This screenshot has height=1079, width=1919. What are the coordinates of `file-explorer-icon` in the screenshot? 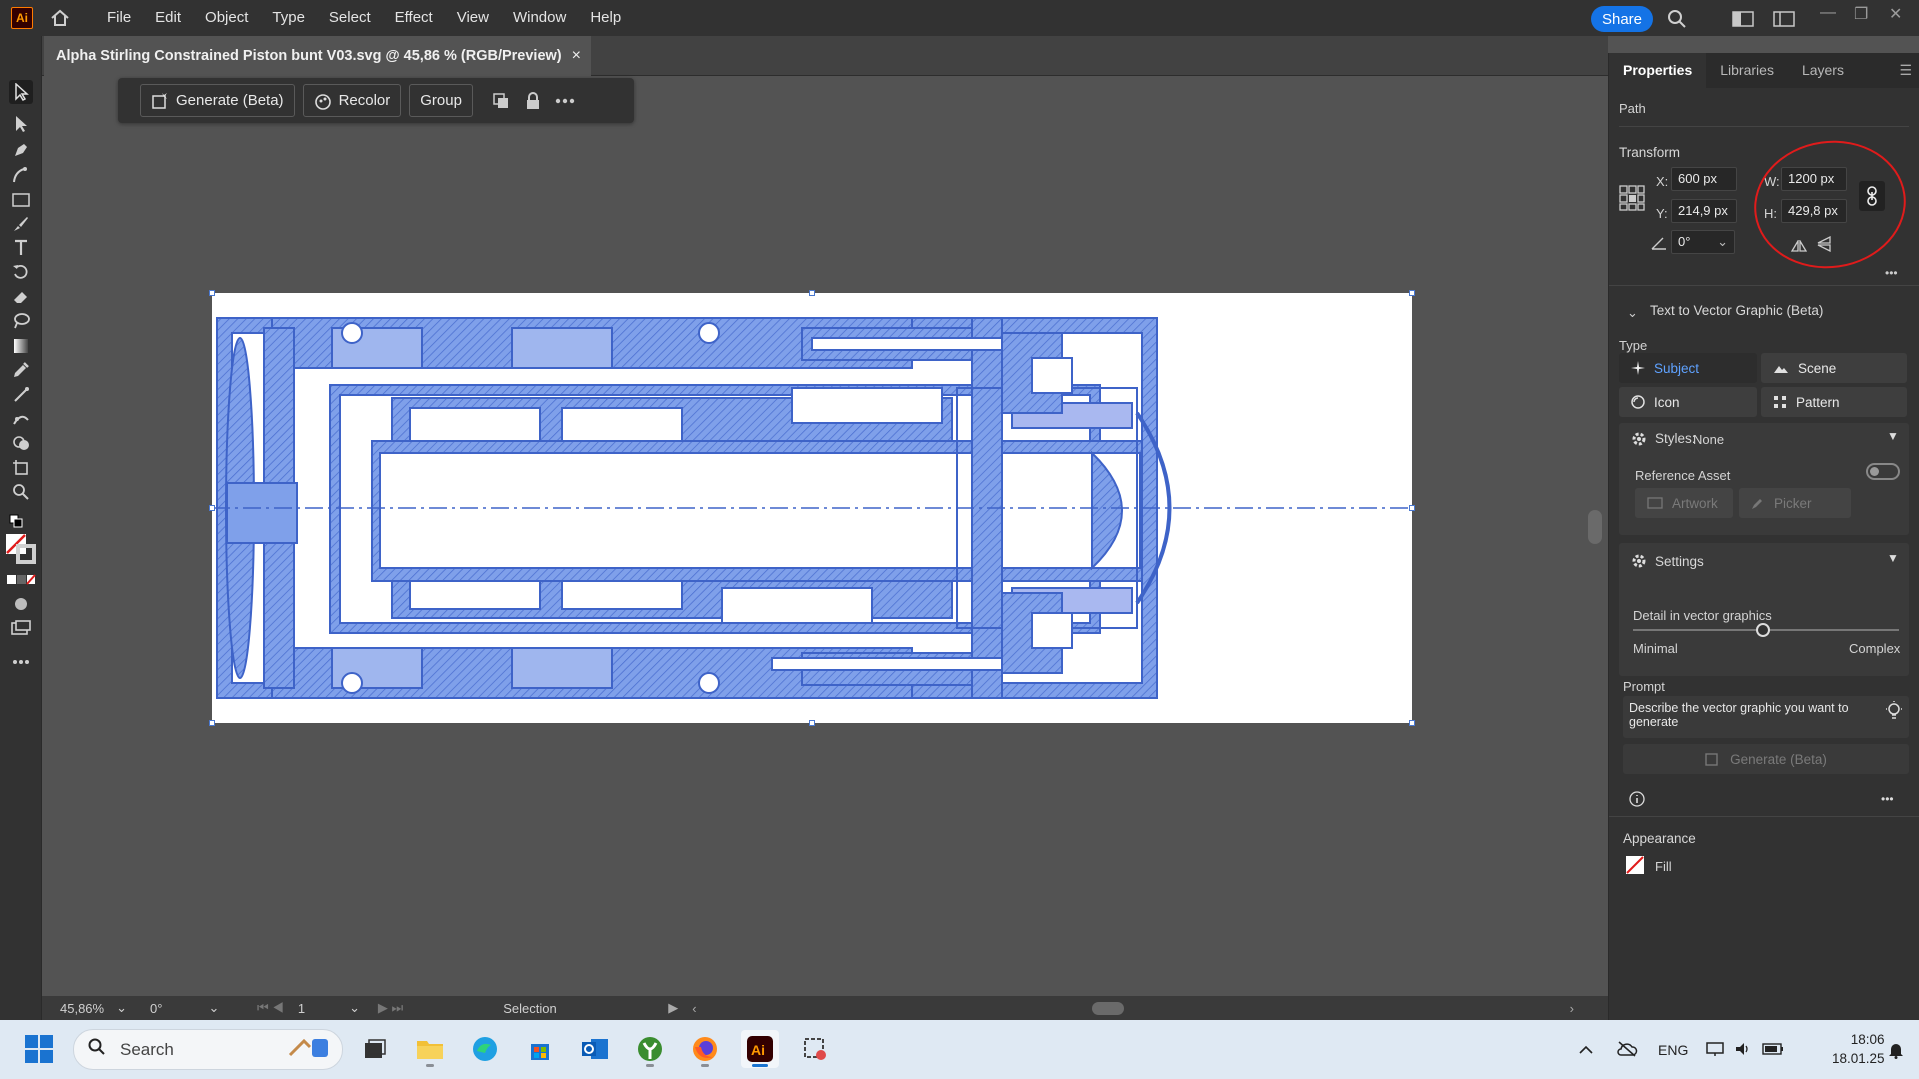 It's located at (430, 1049).